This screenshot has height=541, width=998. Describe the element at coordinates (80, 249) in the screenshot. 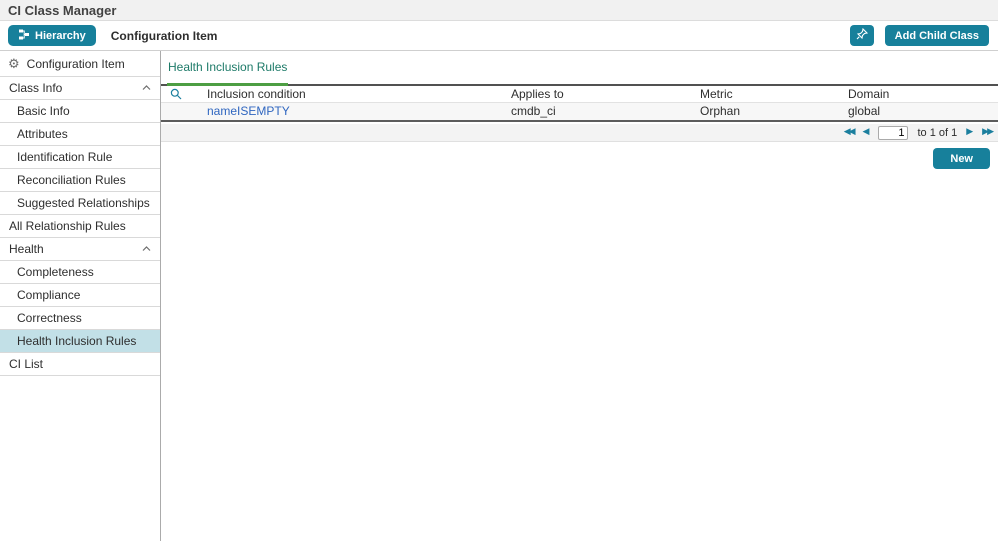

I see `sidebar-item-health: Health` at that location.